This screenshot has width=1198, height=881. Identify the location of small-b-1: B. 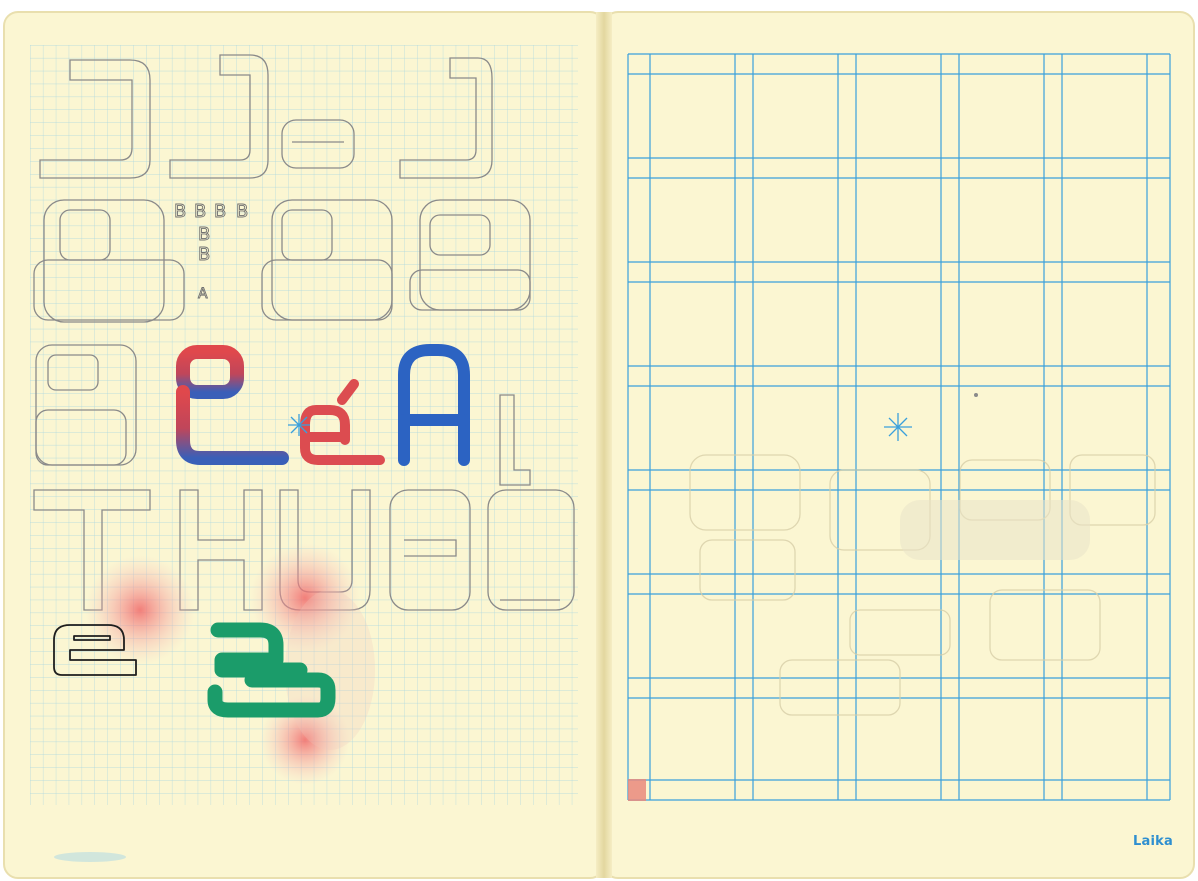
(180, 211).